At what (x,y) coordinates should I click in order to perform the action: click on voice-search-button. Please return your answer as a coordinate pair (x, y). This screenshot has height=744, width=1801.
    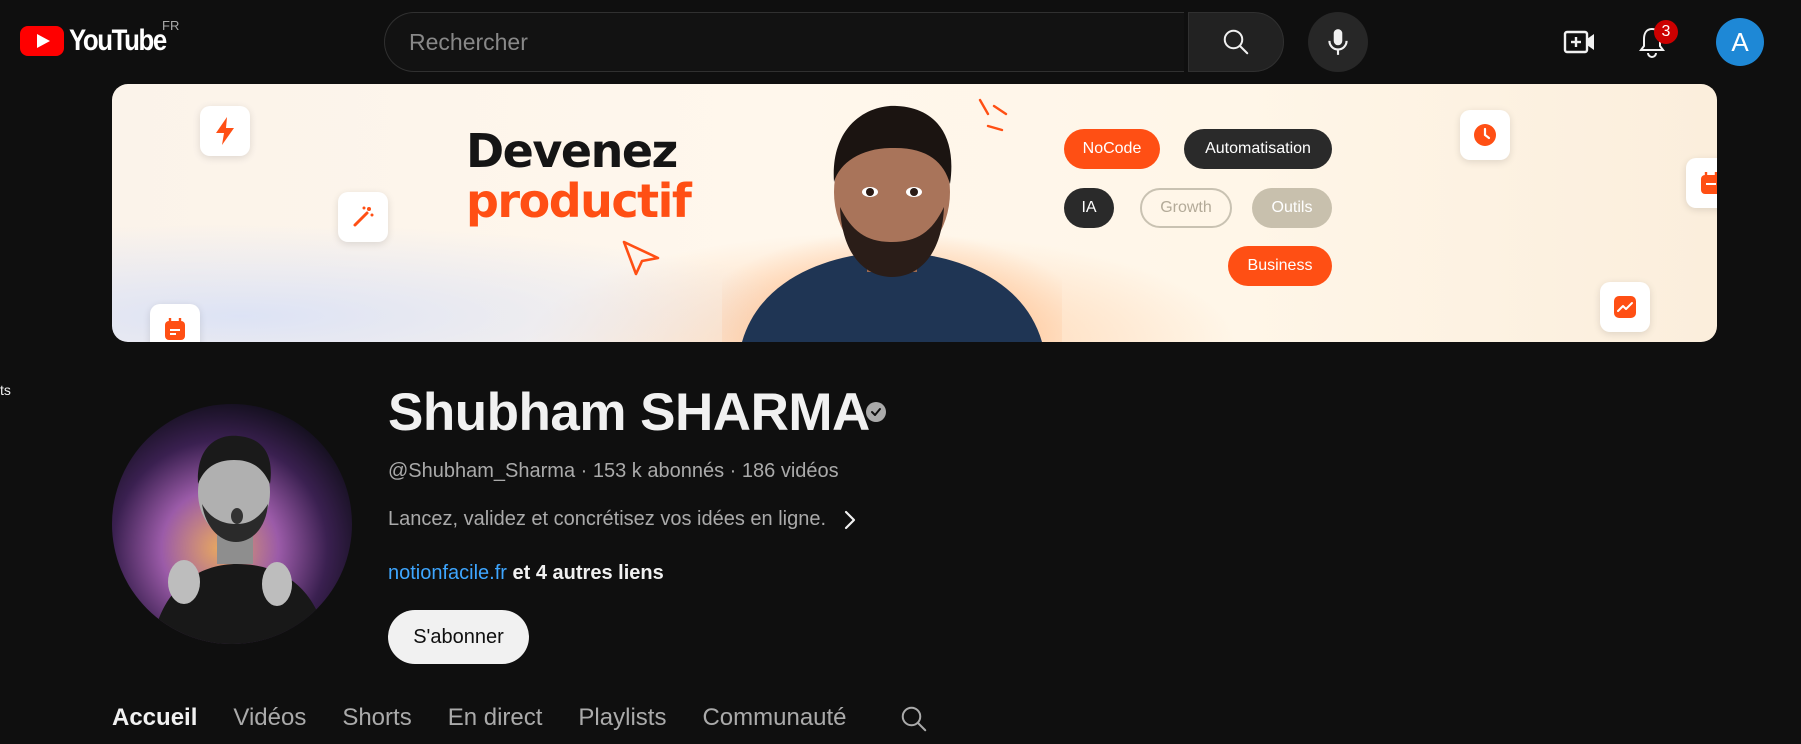
    Looking at the image, I should click on (1338, 42).